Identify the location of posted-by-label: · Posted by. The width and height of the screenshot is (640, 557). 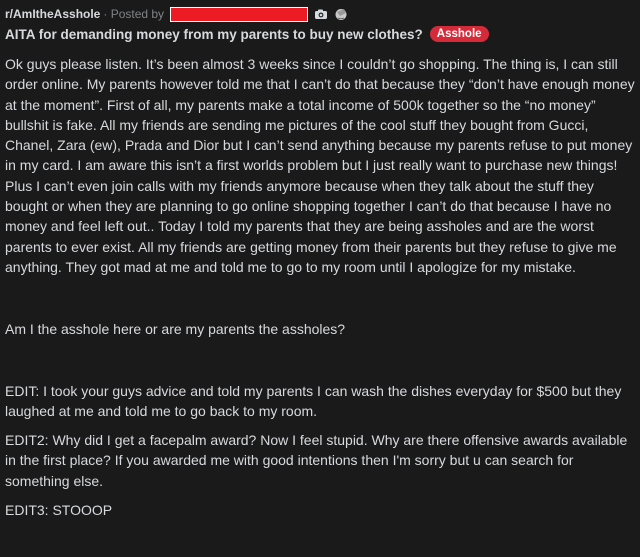
(134, 14).